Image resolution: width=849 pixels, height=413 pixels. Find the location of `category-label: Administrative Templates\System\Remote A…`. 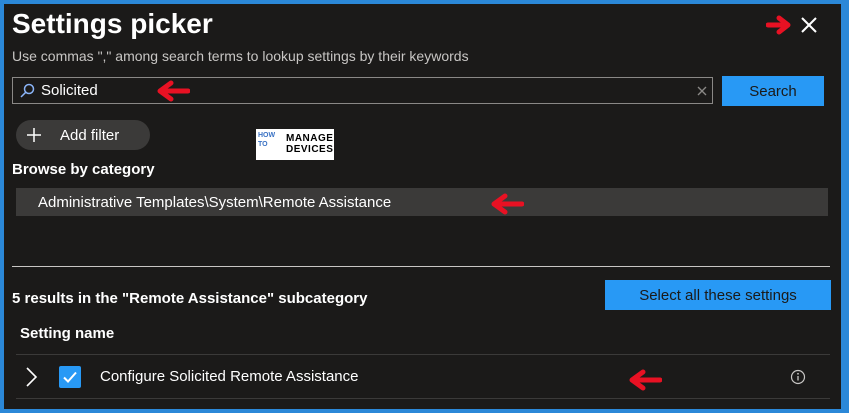

category-label: Administrative Templates\System\Remote A… is located at coordinates (215, 202).